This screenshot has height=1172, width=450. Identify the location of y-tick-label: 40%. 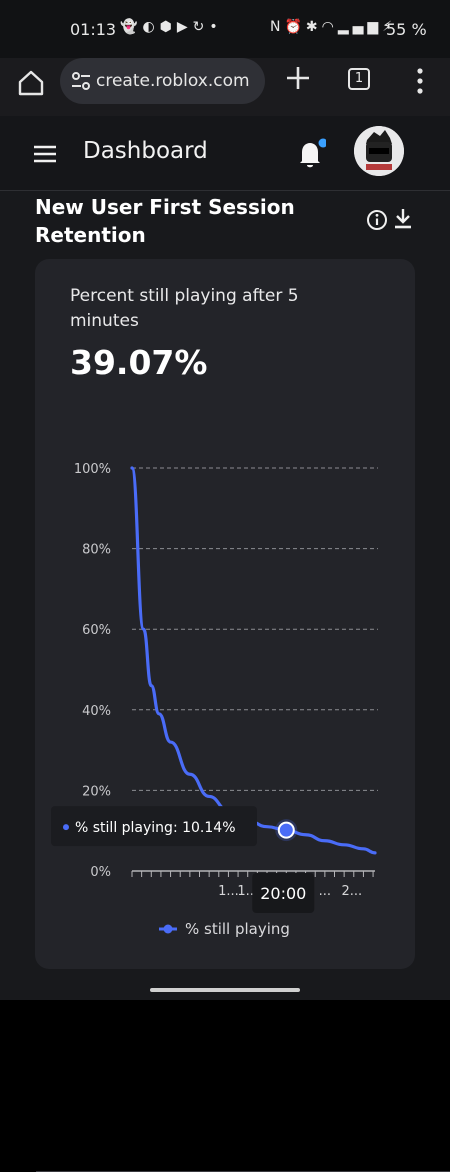
(96, 711).